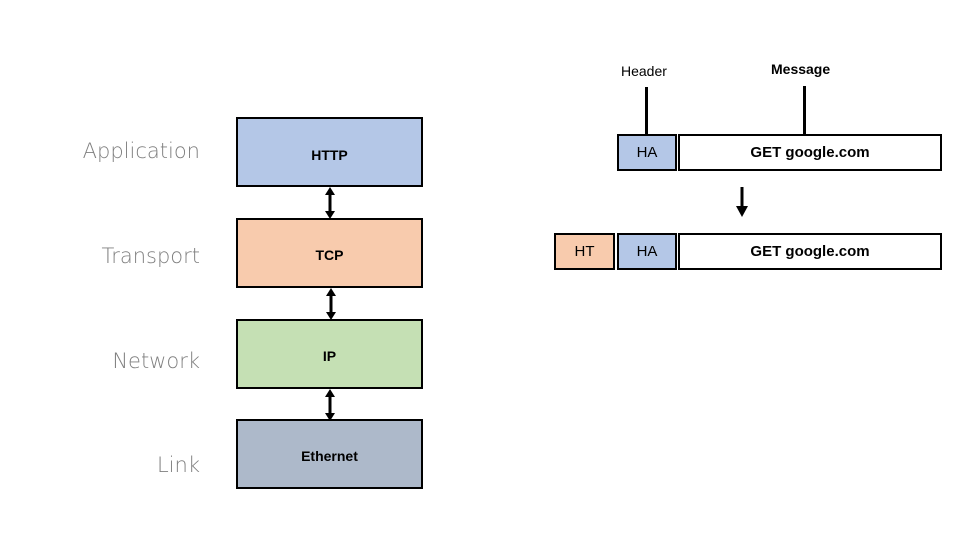  What do you see at coordinates (810, 152) in the screenshot?
I see `packet-message-before: GET google.com` at bounding box center [810, 152].